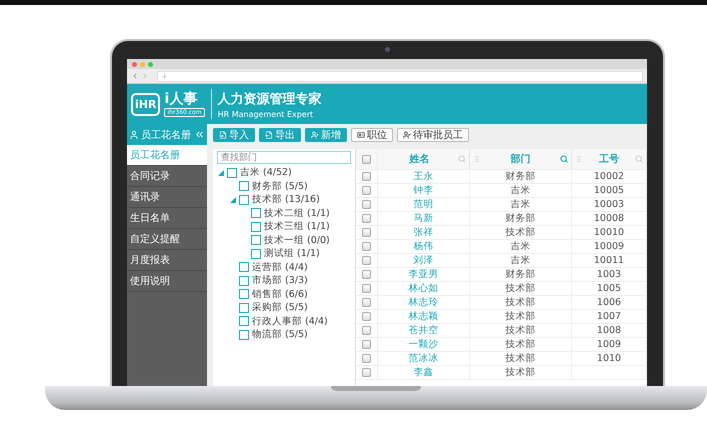 The height and width of the screenshot is (447, 707). Describe the element at coordinates (424, 260) in the screenshot. I see `name-link: 刘泽` at that location.